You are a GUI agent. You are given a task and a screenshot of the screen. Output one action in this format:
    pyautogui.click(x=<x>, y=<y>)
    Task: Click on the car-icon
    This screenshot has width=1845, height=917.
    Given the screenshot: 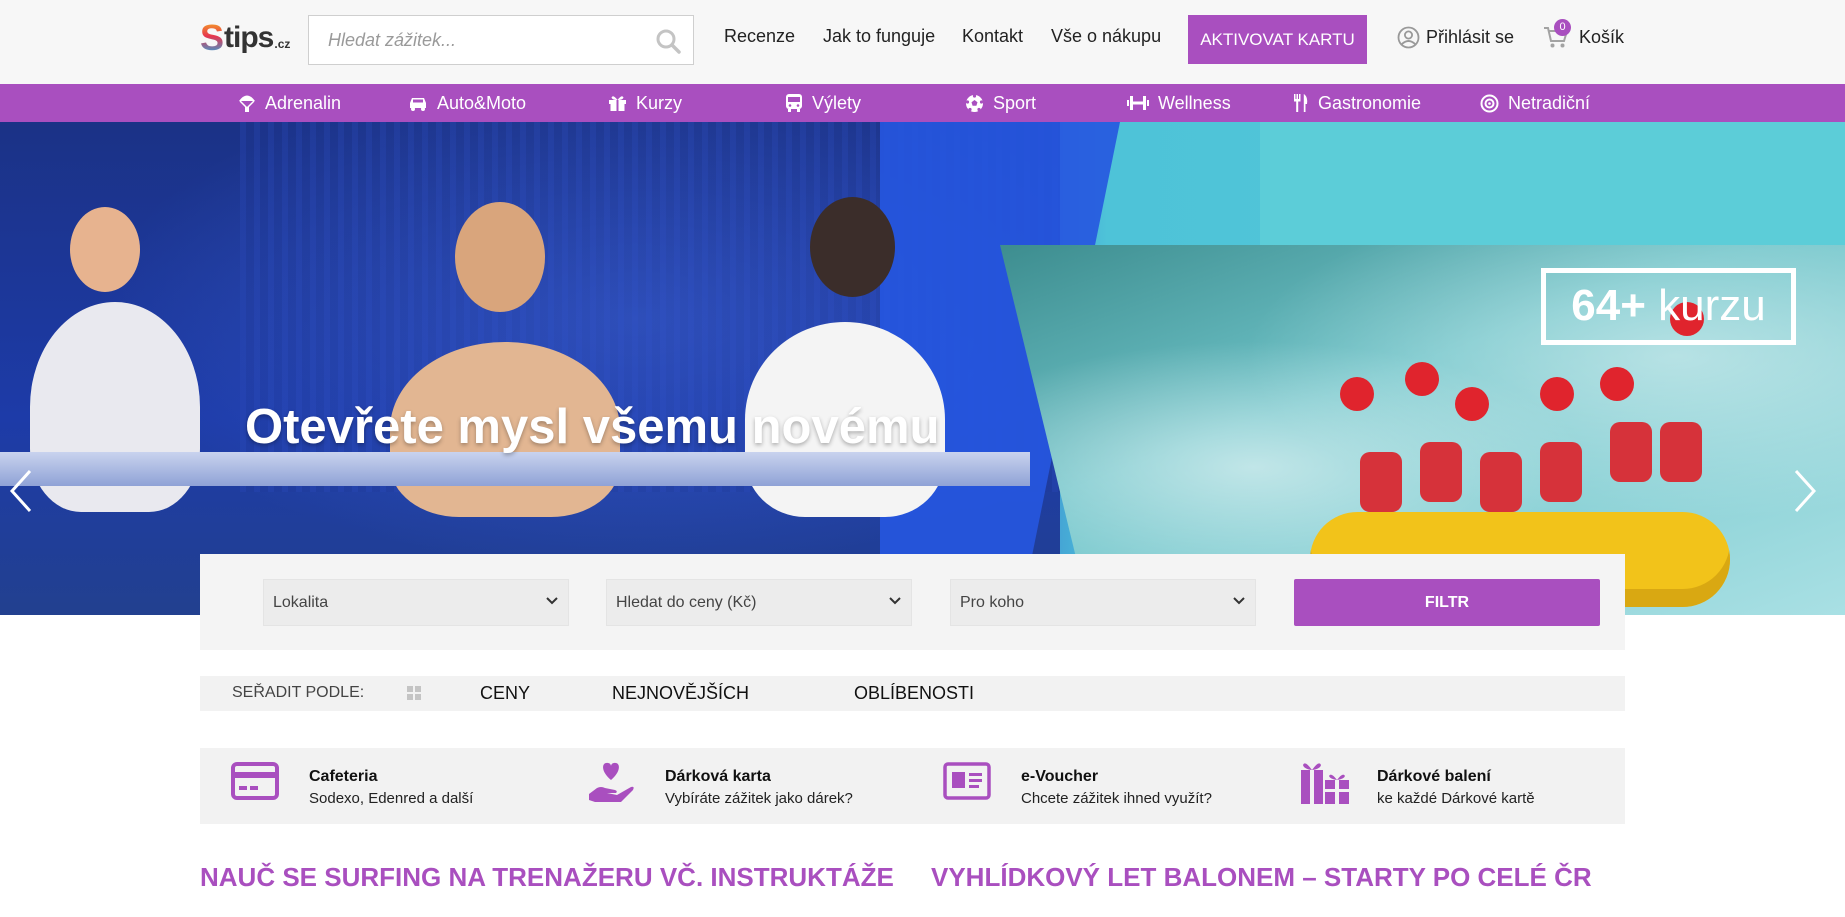 What is the action you would take?
    pyautogui.click(x=418, y=104)
    